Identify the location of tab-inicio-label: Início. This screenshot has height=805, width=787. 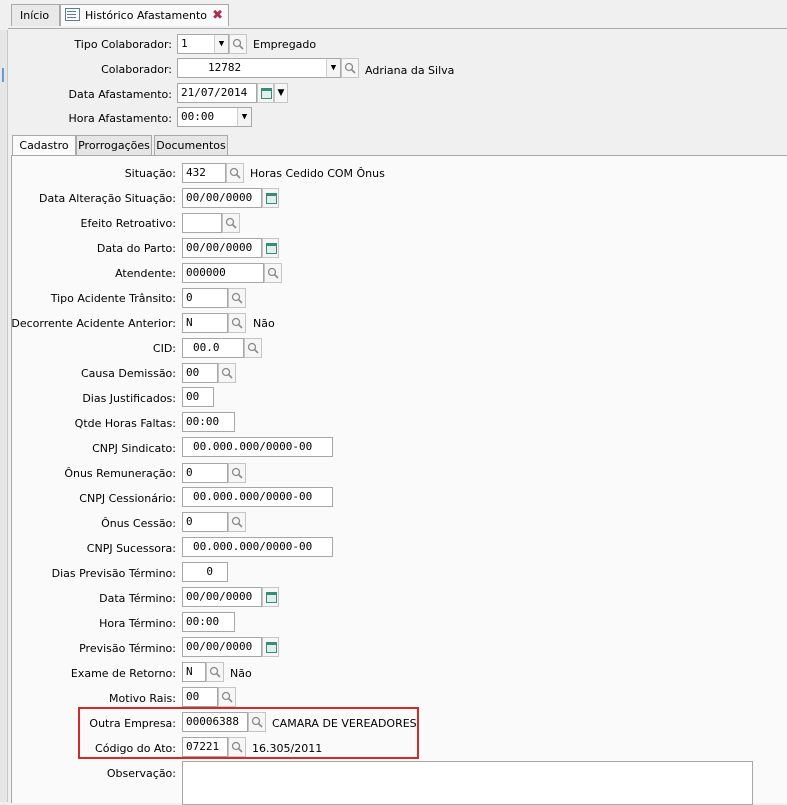
(35, 15).